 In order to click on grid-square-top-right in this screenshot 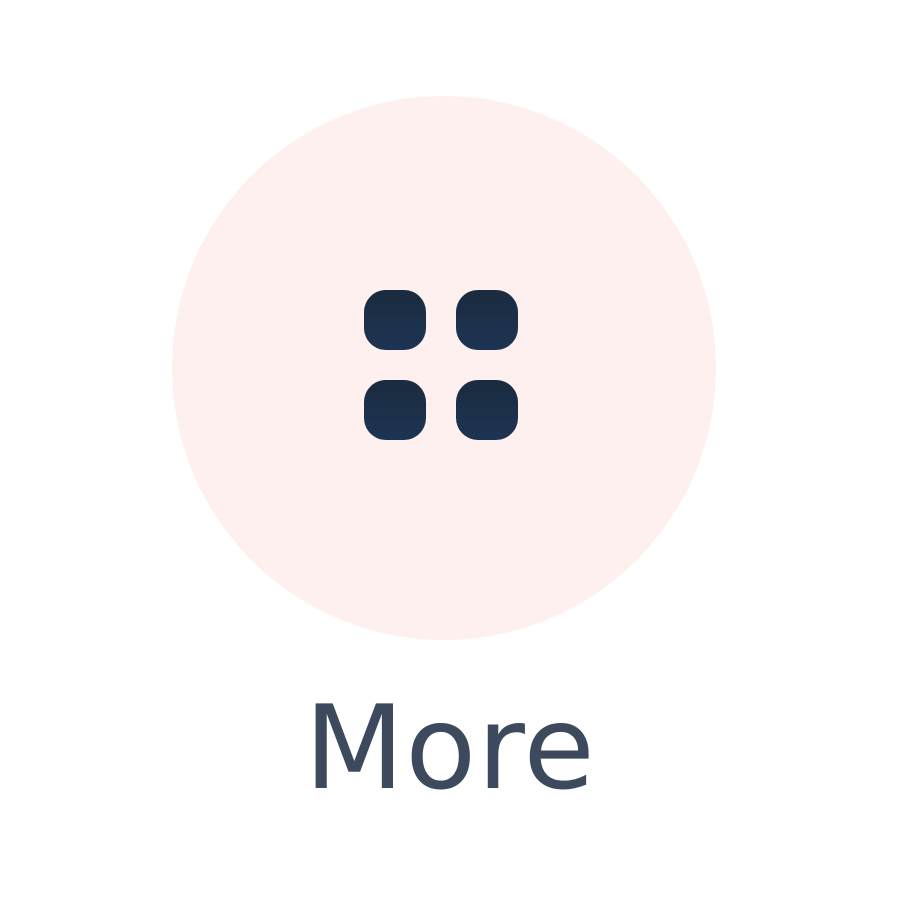, I will do `click(487, 320)`.